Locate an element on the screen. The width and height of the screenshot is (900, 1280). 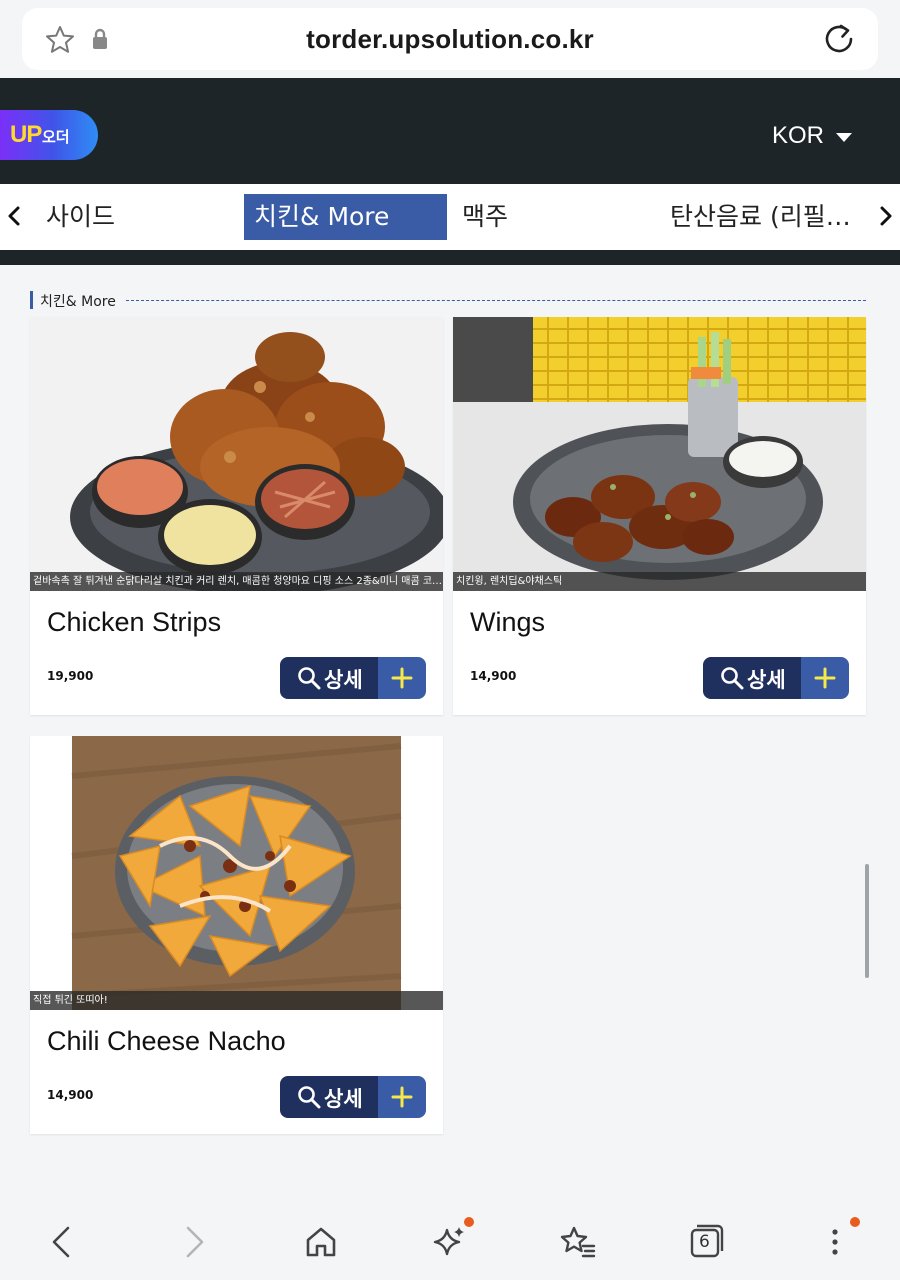
forward-icon is located at coordinates (194, 1242).